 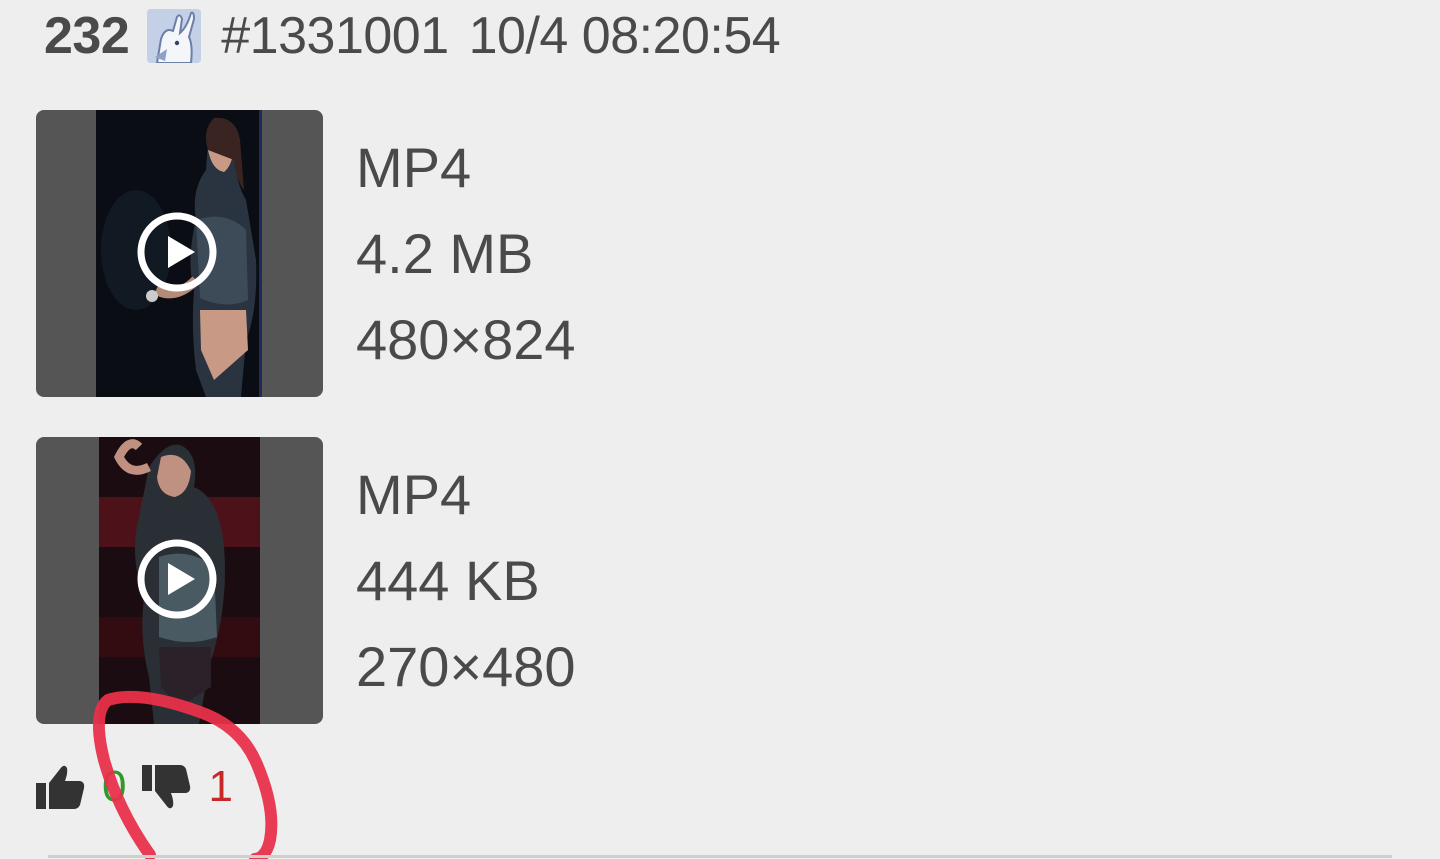 I want to click on post-timestamp: 10/4 08:20:54, so click(x=624, y=36).